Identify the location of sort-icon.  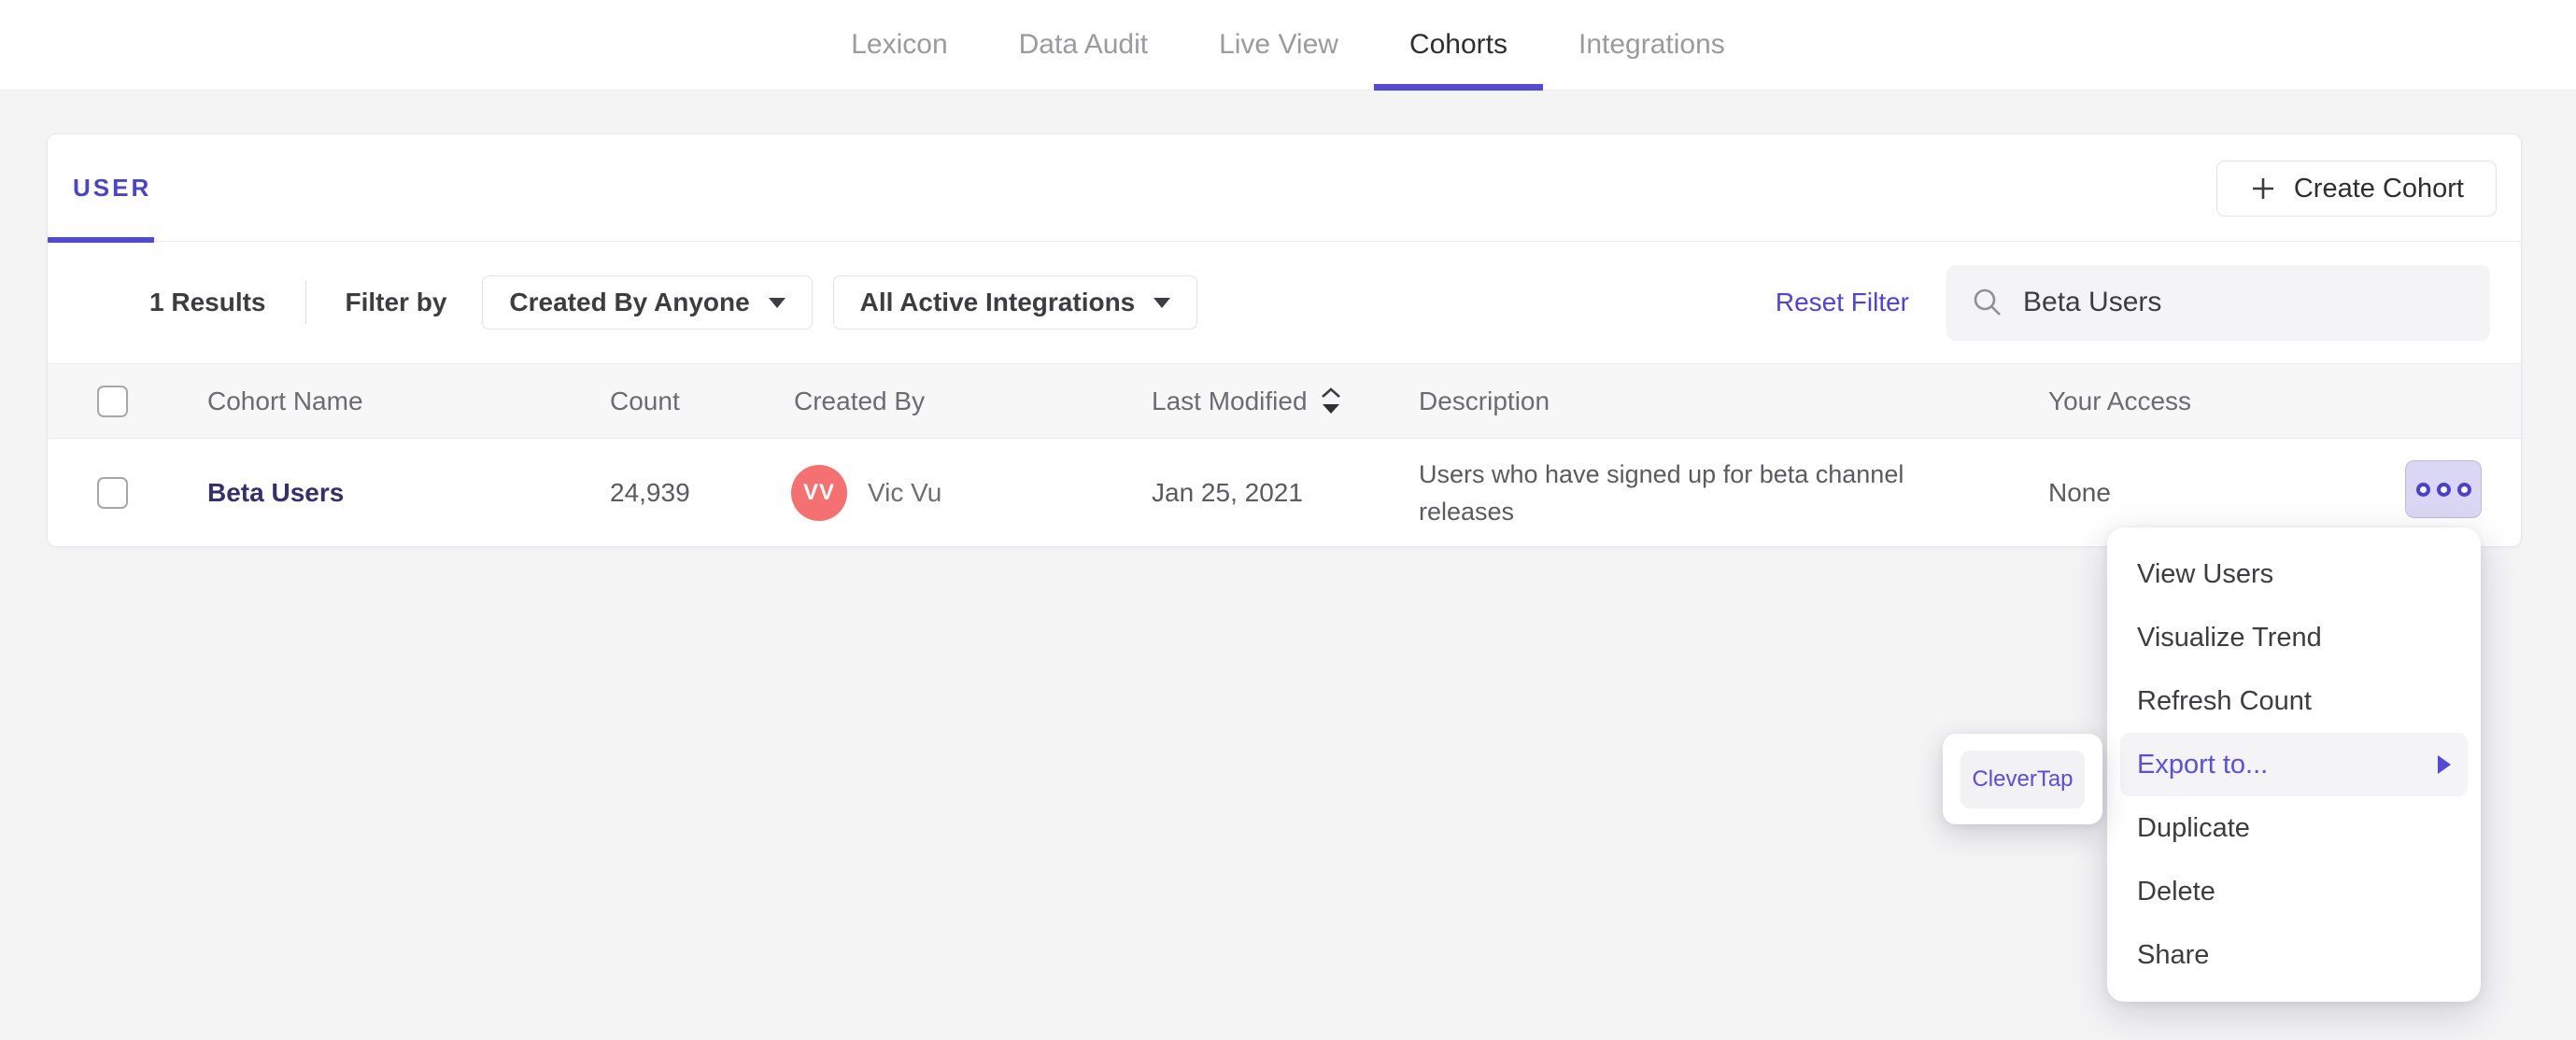
(1331, 401).